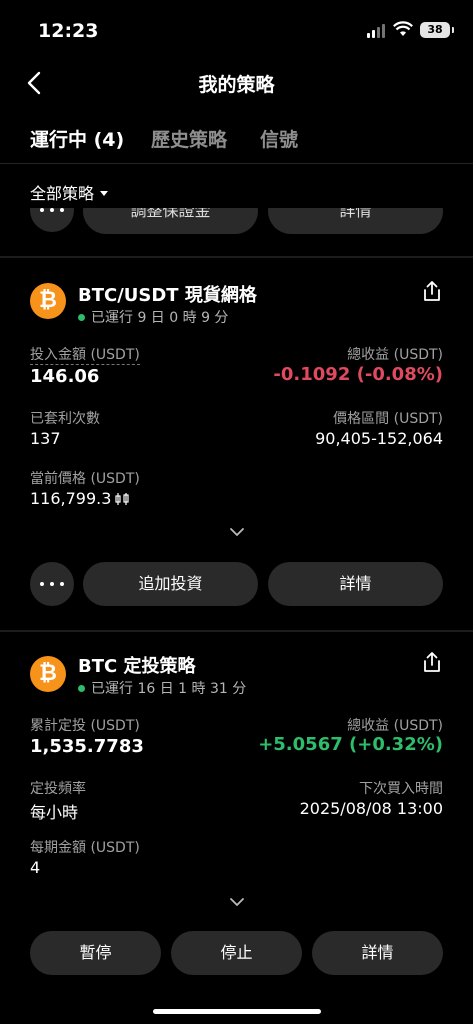 The image size is (473, 1024). I want to click on per-period-label: 每期金額 (USDT), so click(85, 848).